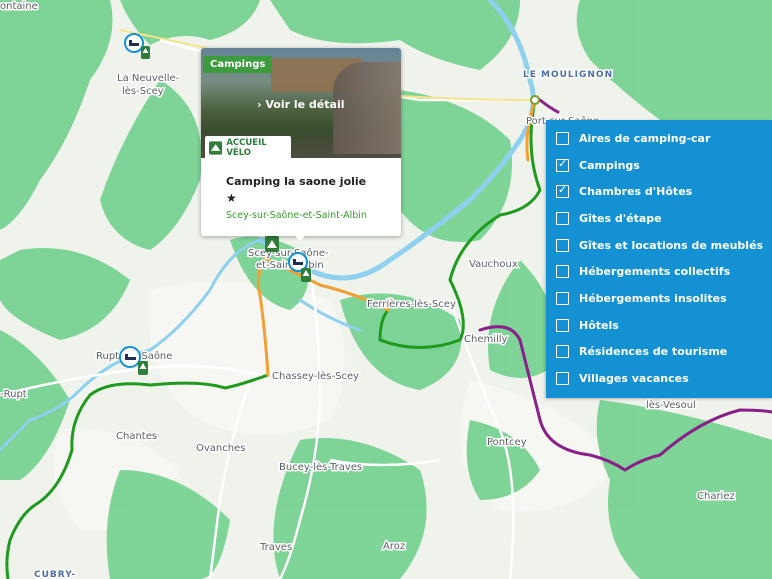 The width and height of the screenshot is (772, 579). Describe the element at coordinates (55, 574) in the screenshot. I see `label-cubry: CUBRY-` at that location.